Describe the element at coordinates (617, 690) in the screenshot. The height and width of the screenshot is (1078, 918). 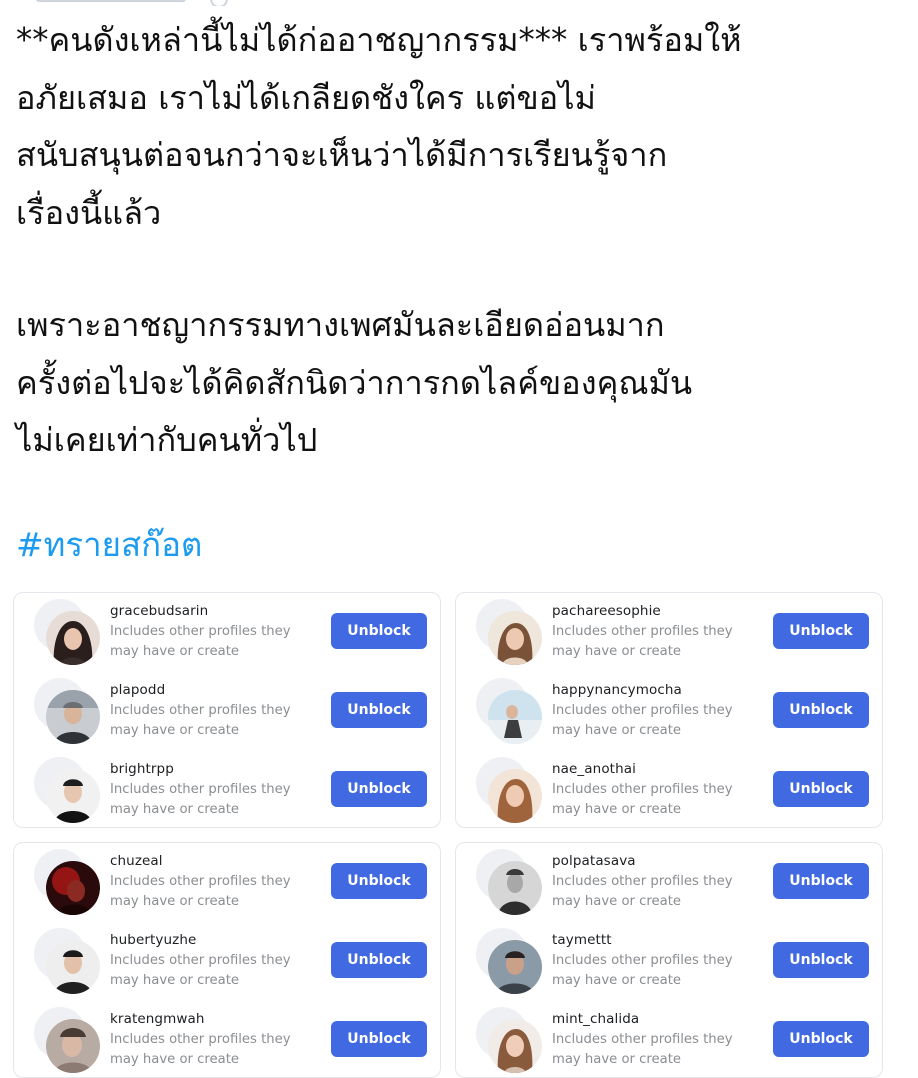
I see `account-username: happynancymocha` at that location.